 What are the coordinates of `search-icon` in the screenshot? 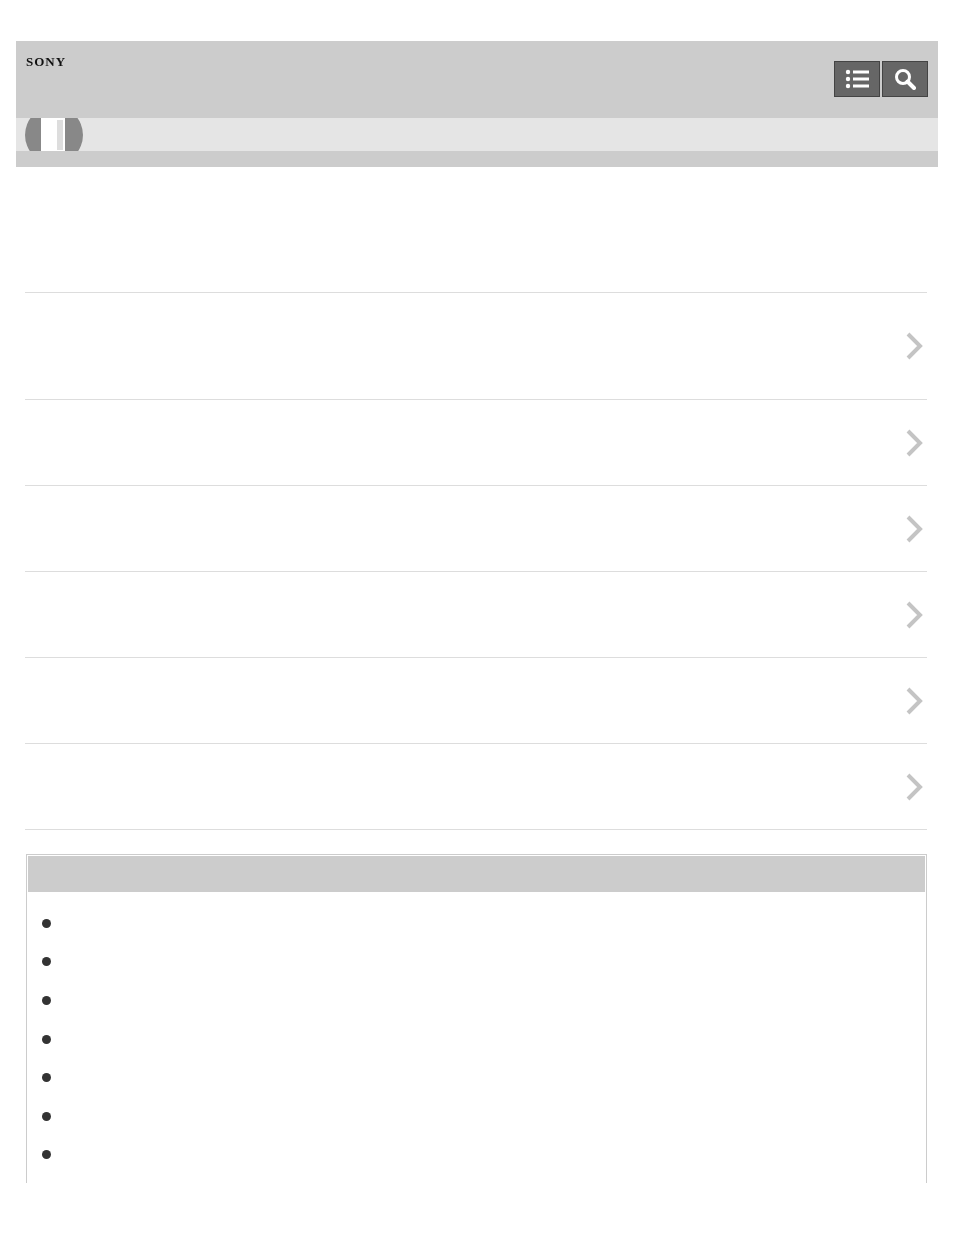 It's located at (905, 79).